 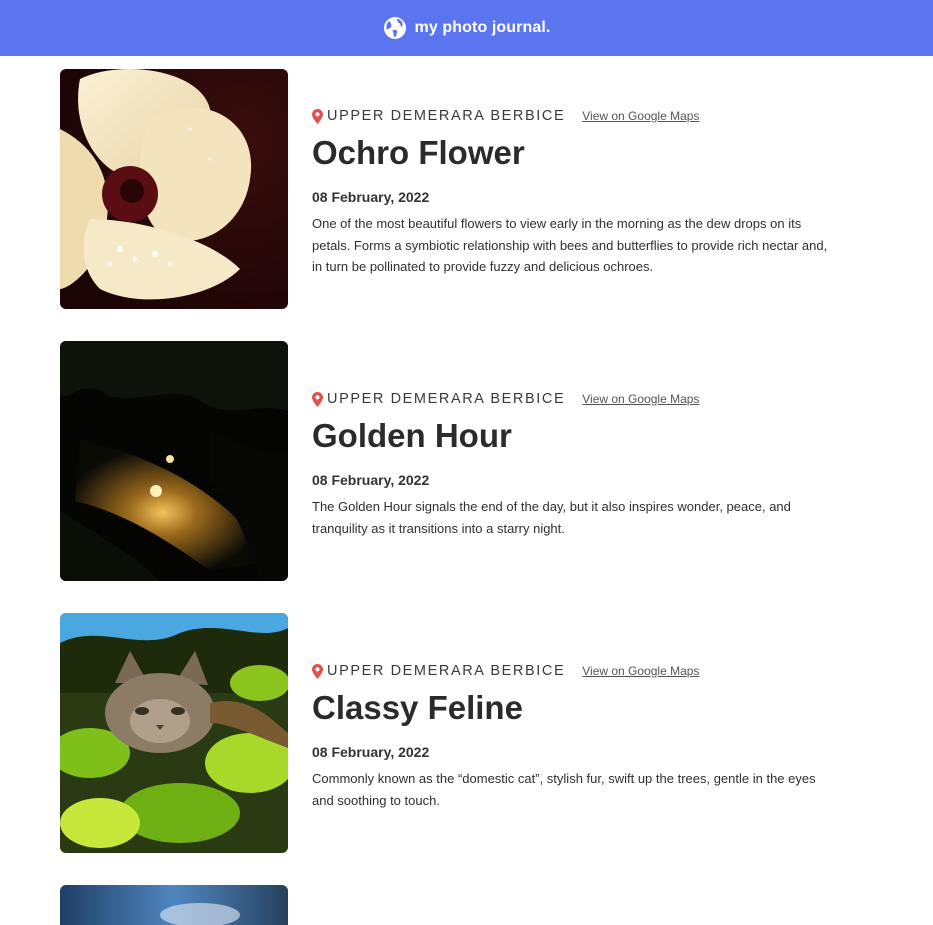 I want to click on entry-title: Ochro Flower, so click(x=418, y=152).